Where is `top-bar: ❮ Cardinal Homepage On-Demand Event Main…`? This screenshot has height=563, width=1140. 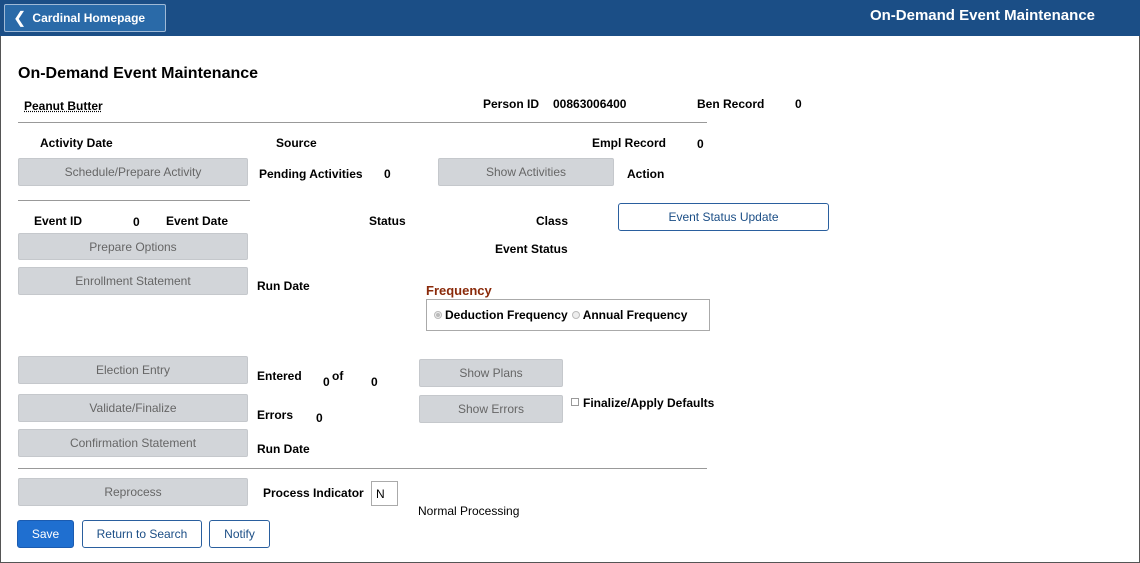
top-bar: ❮ Cardinal Homepage On-Demand Event Main… is located at coordinates (570, 18).